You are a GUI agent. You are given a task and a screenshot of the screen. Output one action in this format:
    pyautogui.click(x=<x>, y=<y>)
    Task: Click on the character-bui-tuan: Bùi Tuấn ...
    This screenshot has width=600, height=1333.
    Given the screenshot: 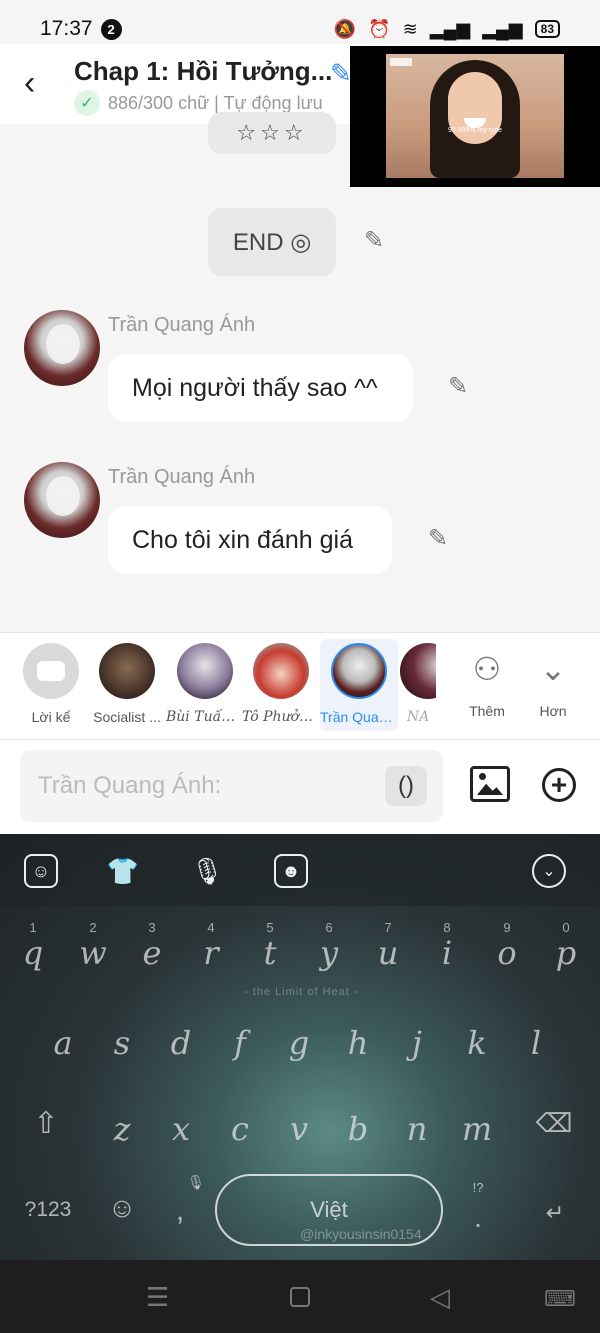 What is the action you would take?
    pyautogui.click(x=205, y=682)
    